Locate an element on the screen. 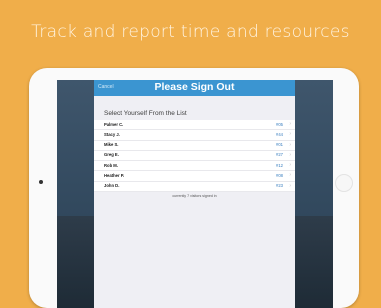 Image resolution: width=381 pixels, height=308 pixels. person-id: #08 is located at coordinates (279, 175).